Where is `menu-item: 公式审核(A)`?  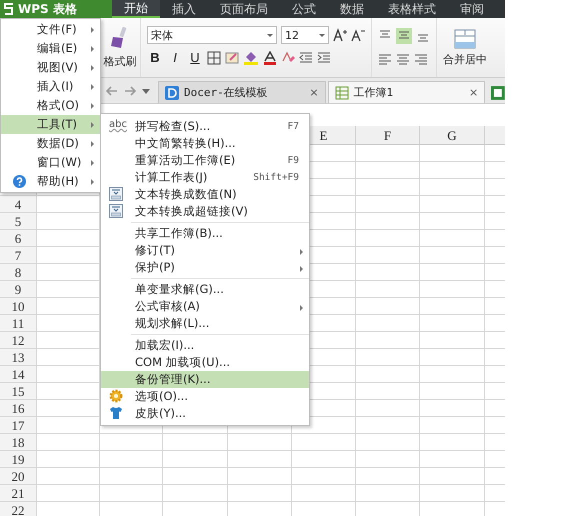 menu-item: 公式审核(A) is located at coordinates (205, 306).